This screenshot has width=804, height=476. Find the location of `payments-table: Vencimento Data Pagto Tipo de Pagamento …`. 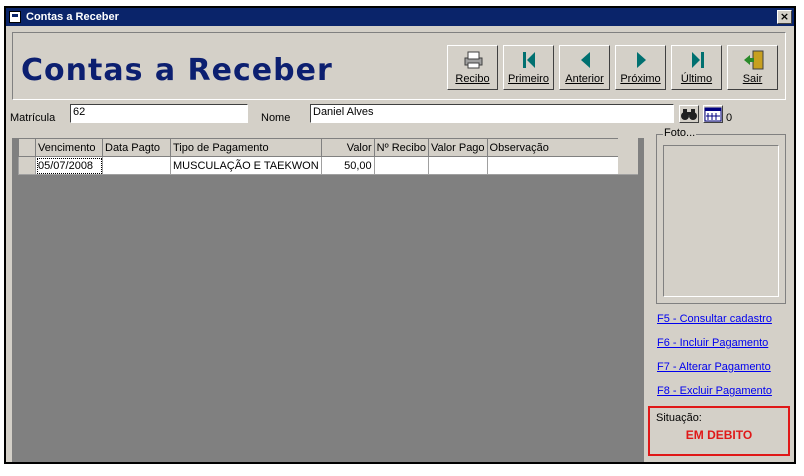

payments-table: Vencimento Data Pagto Tipo de Pagamento … is located at coordinates (328, 156).